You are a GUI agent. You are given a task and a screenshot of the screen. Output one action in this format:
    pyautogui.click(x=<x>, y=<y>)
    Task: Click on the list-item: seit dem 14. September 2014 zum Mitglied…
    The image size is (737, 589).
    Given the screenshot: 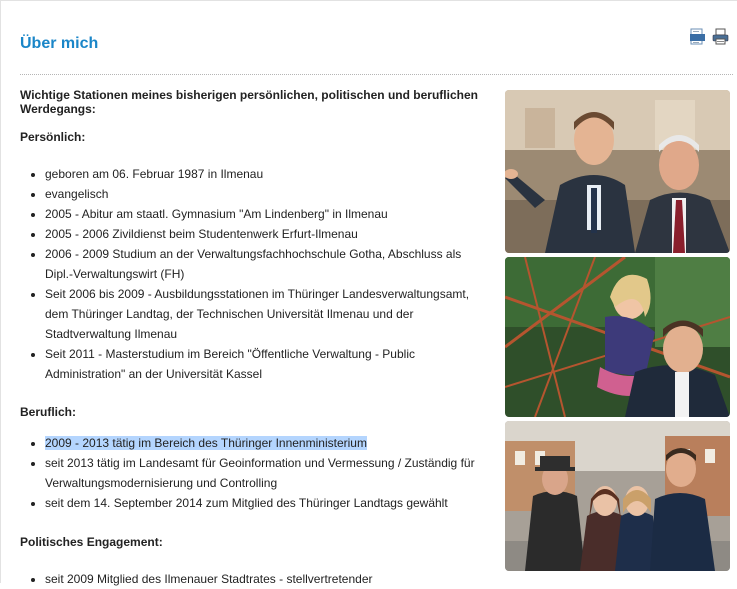 What is the action you would take?
    pyautogui.click(x=266, y=503)
    